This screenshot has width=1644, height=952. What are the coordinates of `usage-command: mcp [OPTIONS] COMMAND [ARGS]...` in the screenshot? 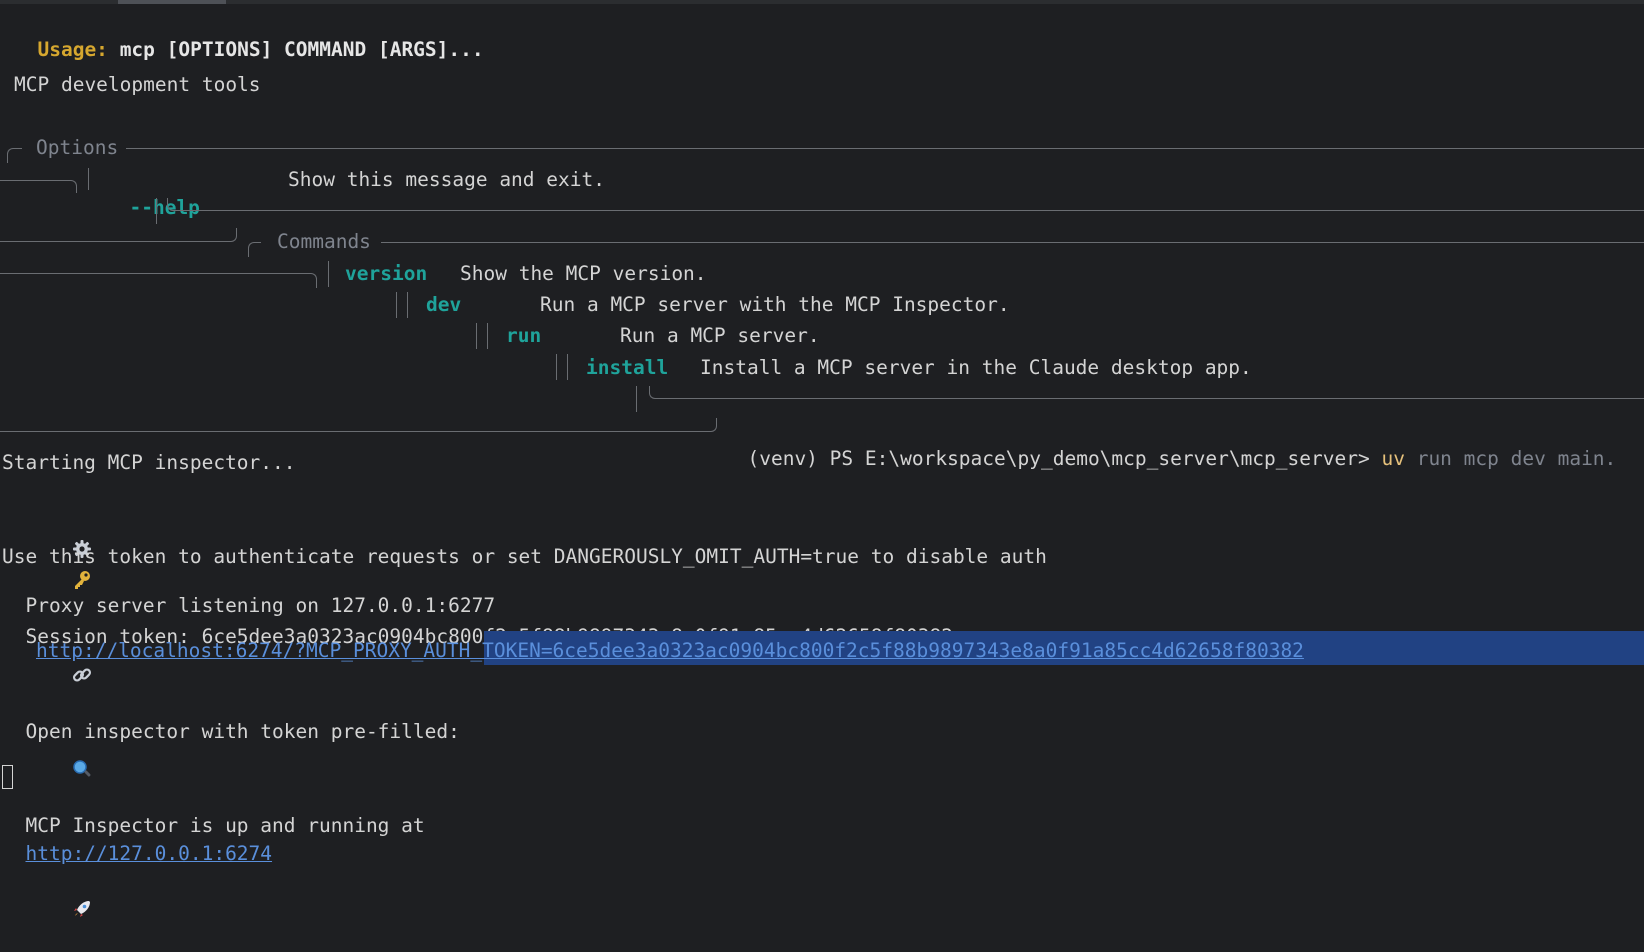 It's located at (301, 49).